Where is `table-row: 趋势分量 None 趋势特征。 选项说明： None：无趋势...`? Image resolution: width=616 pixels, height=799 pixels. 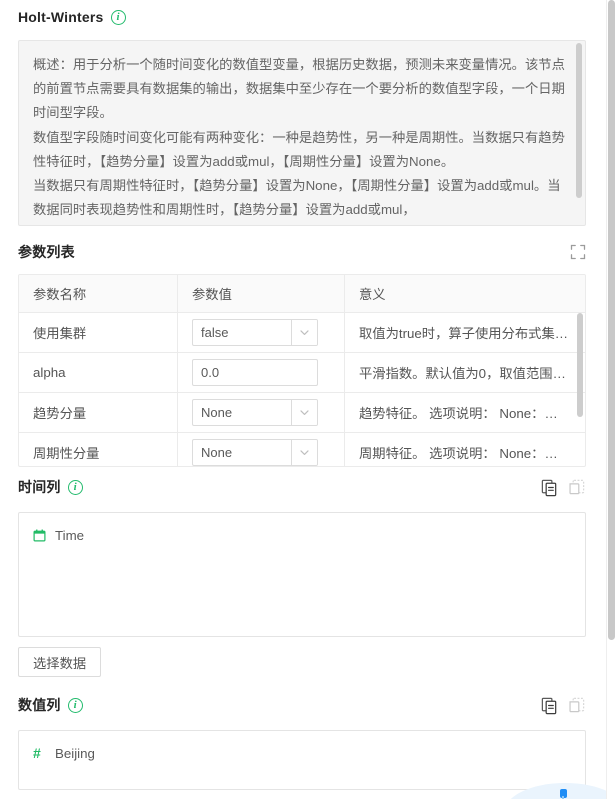
table-row: 趋势分量 None 趋势特征。 选项说明： None：无趋势... is located at coordinates (302, 412).